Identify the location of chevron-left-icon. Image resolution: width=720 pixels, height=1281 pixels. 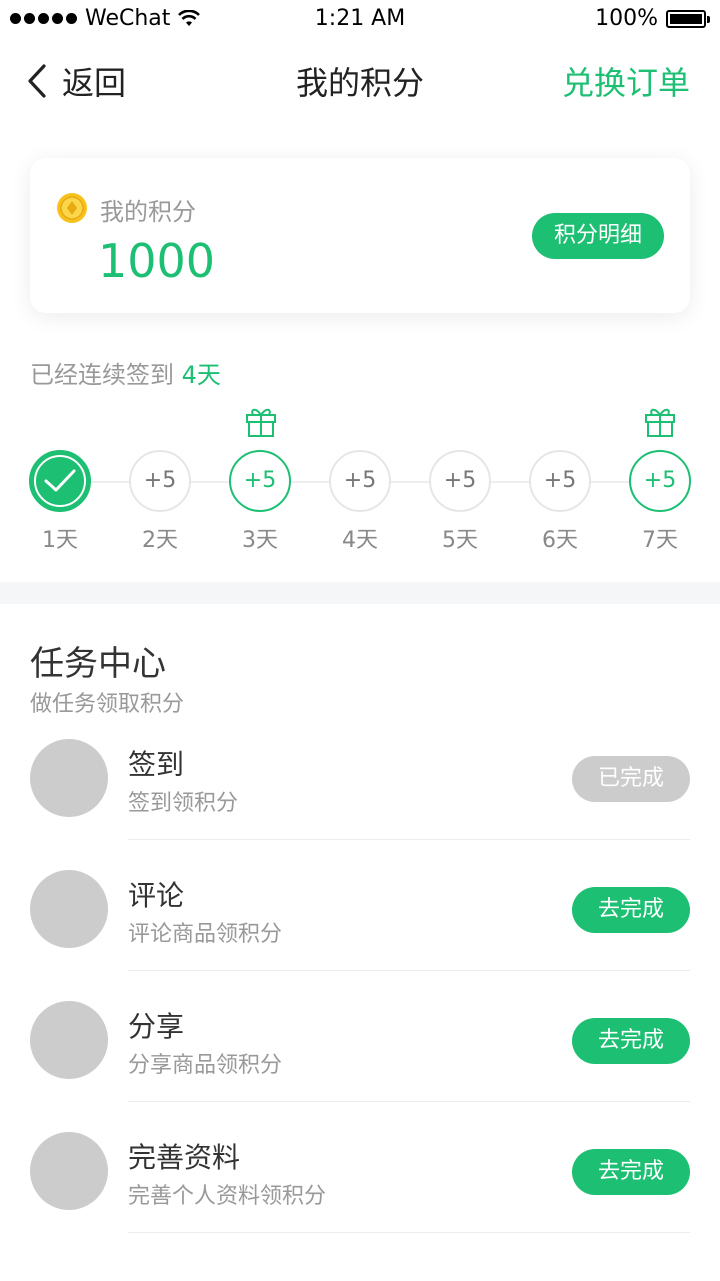
(37, 81).